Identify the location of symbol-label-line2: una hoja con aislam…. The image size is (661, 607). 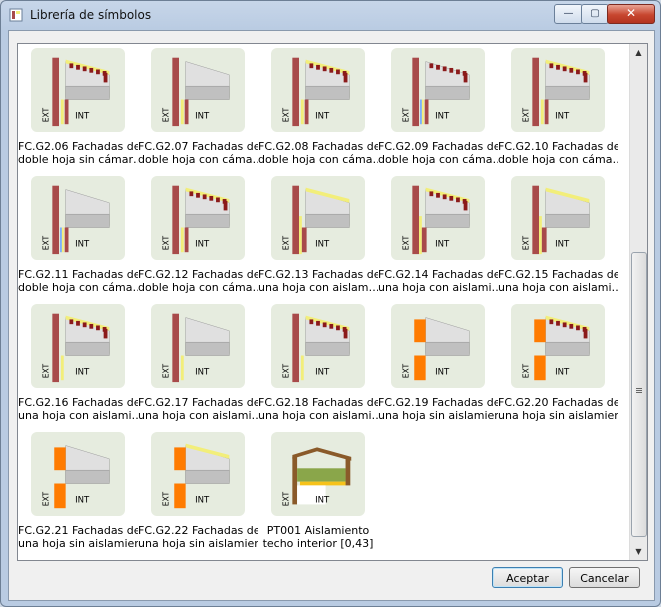
(318, 287).